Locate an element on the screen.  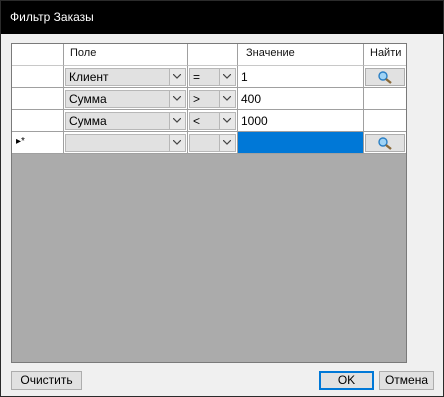
column-header-find: Найти is located at coordinates (385, 55).